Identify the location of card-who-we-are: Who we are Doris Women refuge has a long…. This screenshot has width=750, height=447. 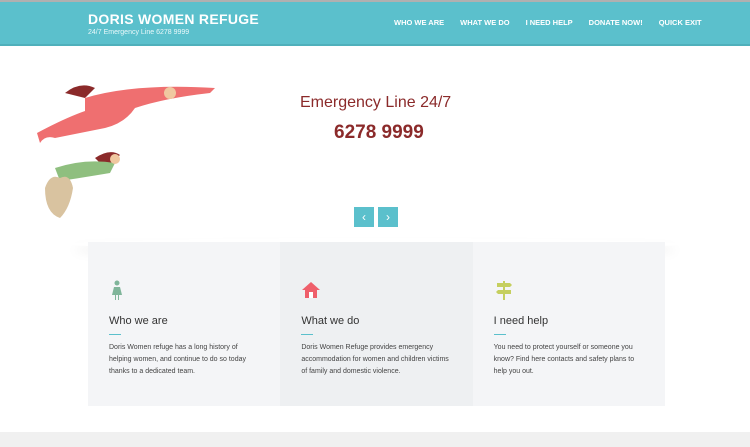
(184, 324).